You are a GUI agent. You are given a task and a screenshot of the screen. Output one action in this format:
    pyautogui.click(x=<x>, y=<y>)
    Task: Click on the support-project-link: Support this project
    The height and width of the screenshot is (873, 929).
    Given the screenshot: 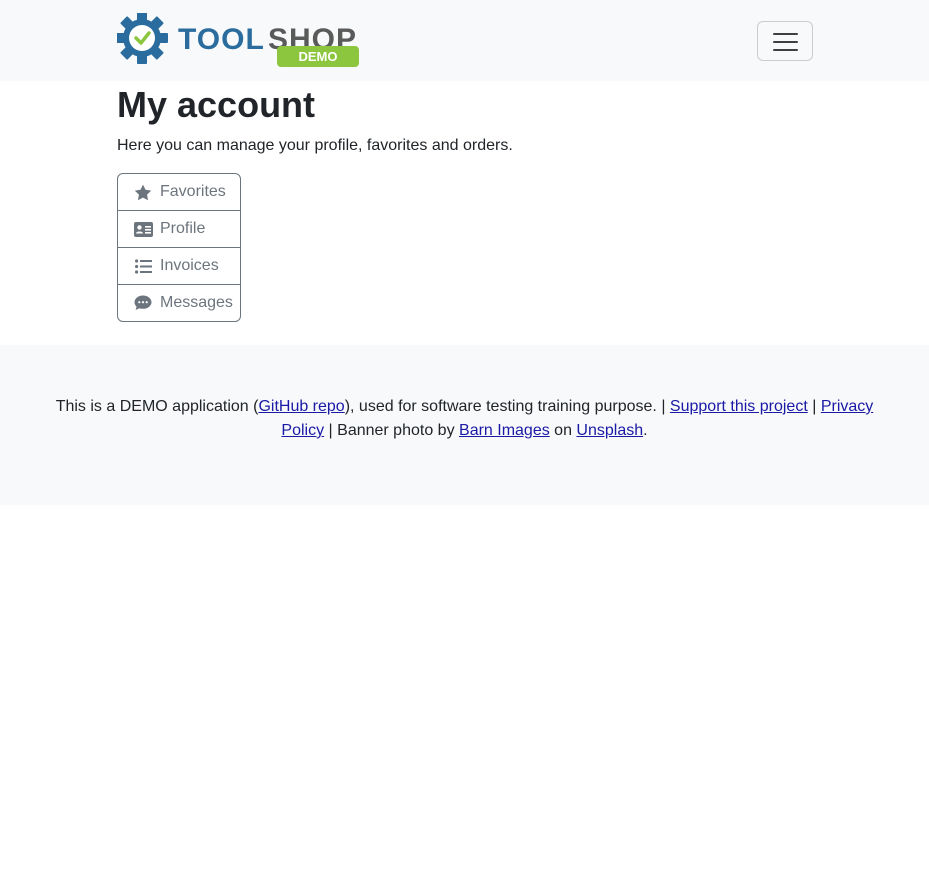 What is the action you would take?
    pyautogui.click(x=739, y=406)
    